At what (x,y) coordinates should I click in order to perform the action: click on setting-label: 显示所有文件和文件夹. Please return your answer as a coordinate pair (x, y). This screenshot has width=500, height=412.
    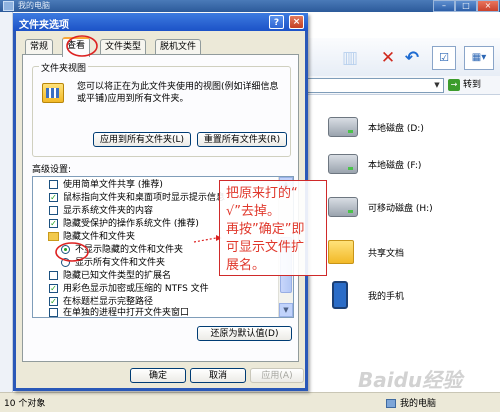
    Looking at the image, I should click on (120, 263).